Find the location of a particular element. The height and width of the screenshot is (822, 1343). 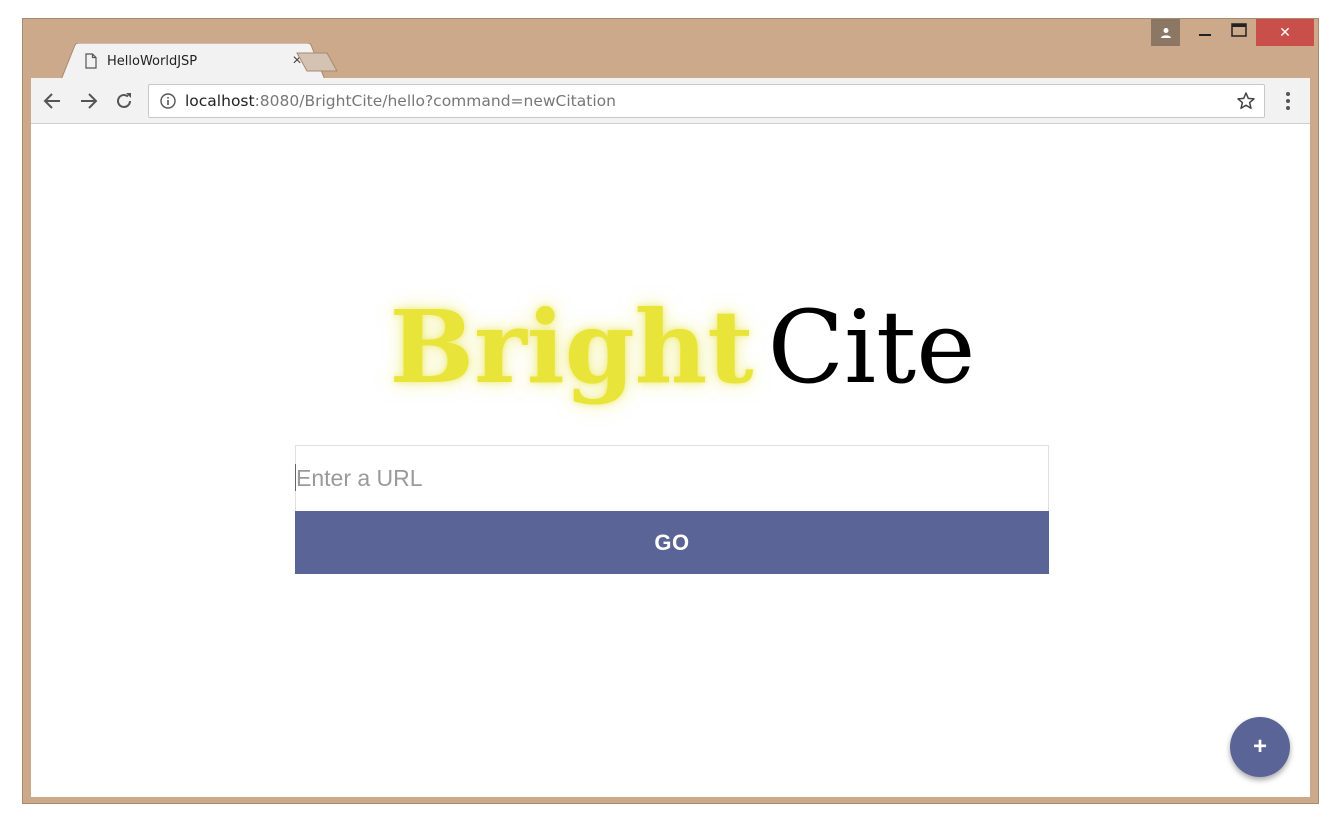

browser-menu-button is located at coordinates (1288, 101).